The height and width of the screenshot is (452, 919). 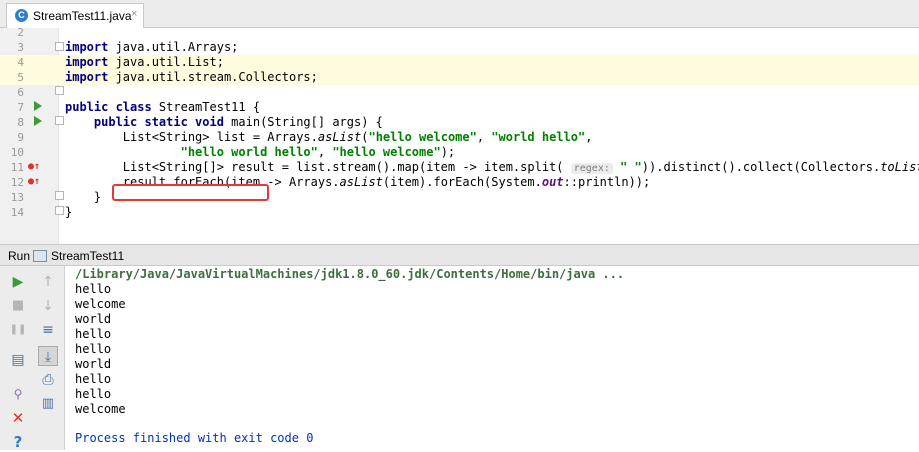 I want to click on run-toolbar: ▶ ↑ ■ ↓ ❚❚ ≡ ▤ ⤓ ⎙ ⚲ ▥ ✕ ?, so click(x=32, y=359).